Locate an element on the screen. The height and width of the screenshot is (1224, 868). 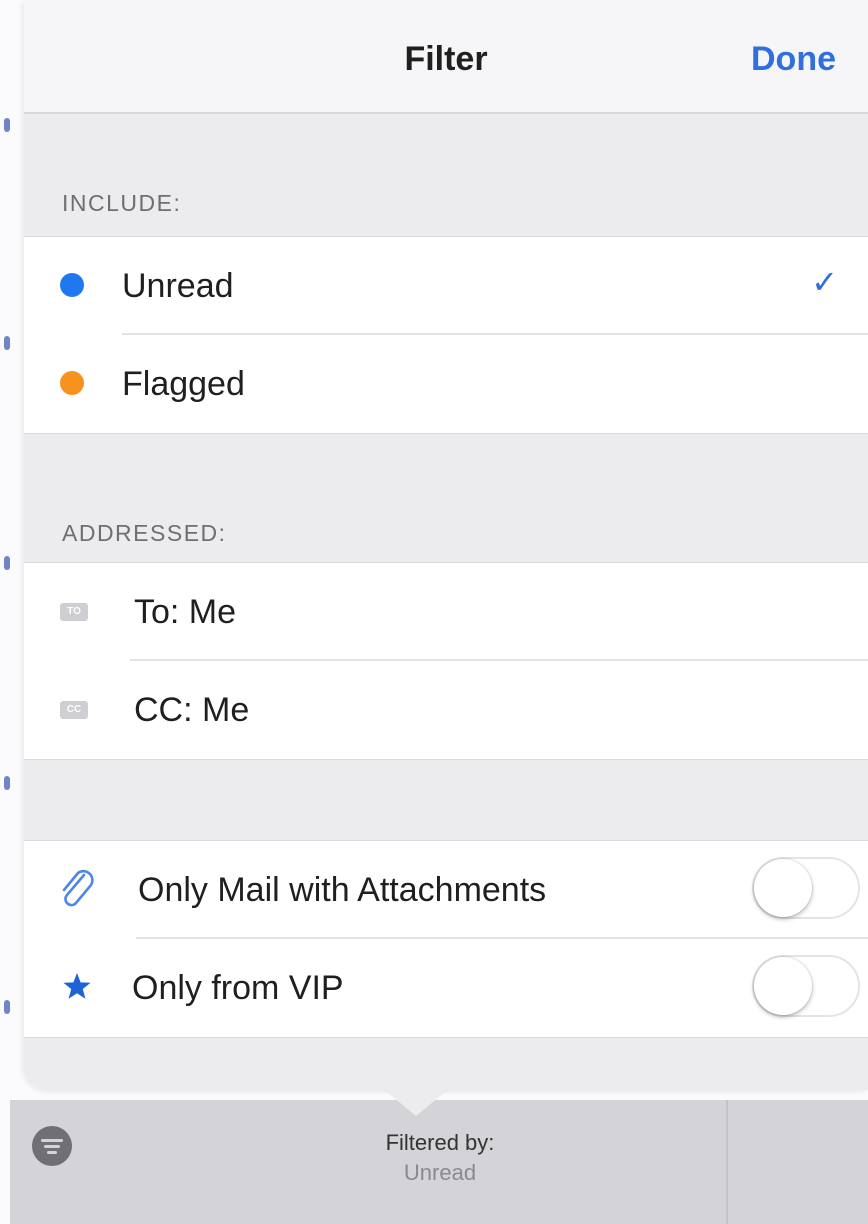
addressed-section-header: ADDRESSED: is located at coordinates (144, 533).